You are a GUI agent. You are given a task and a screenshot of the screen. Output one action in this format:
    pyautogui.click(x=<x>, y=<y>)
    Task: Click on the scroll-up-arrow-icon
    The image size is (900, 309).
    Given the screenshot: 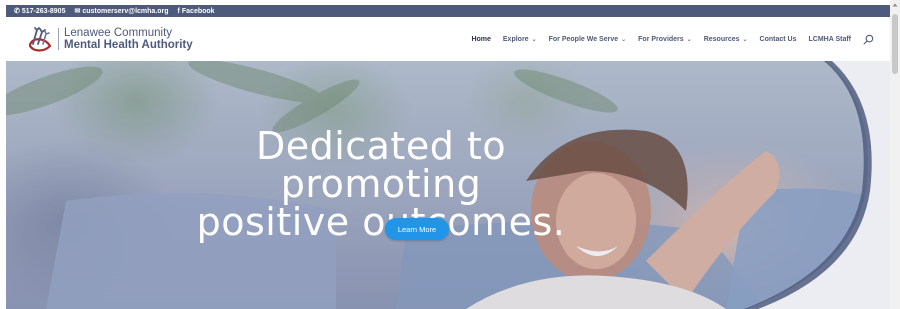 What is the action you would take?
    pyautogui.click(x=895, y=5)
    